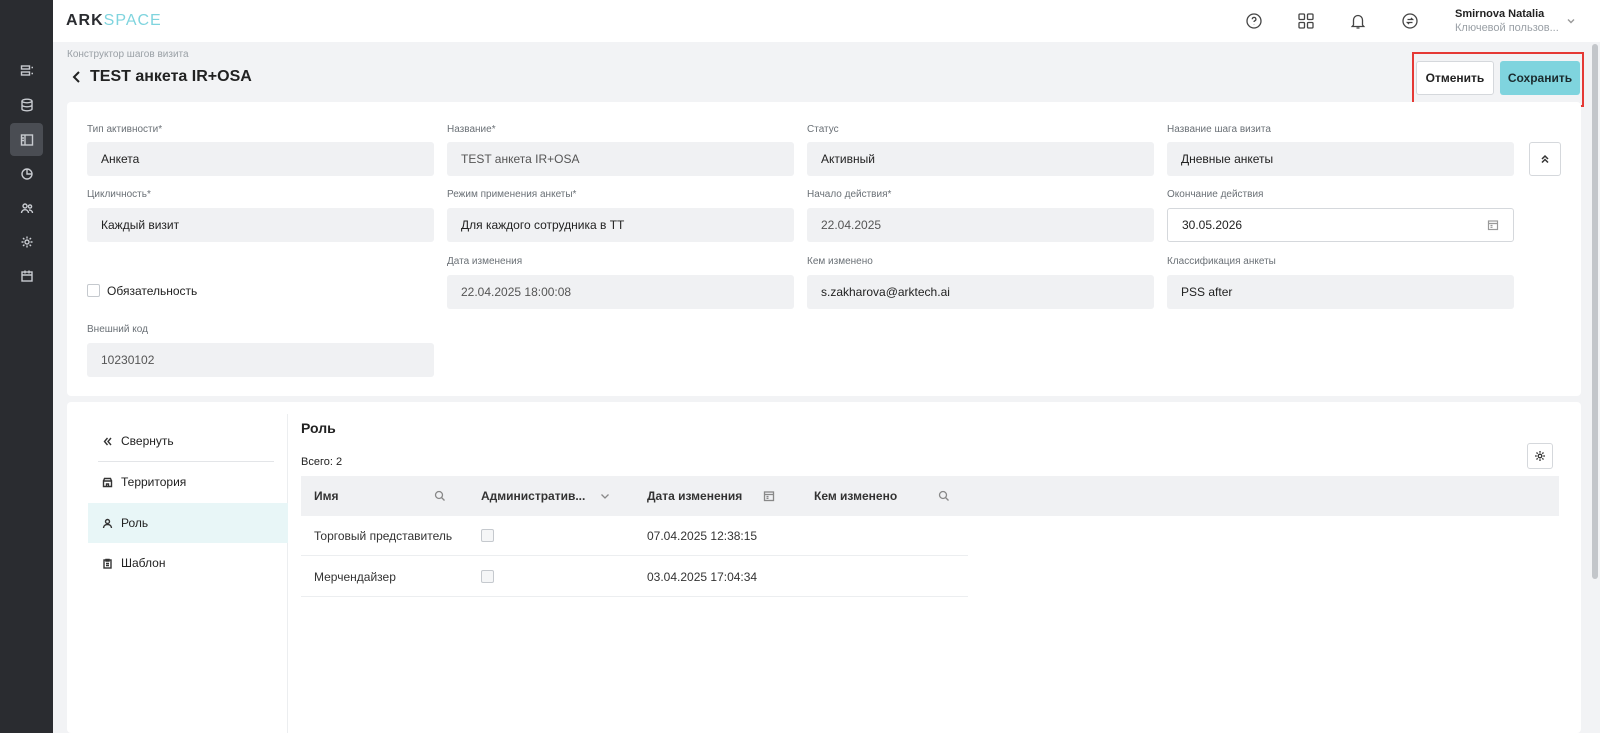 The height and width of the screenshot is (733, 1600). Describe the element at coordinates (119, 194) in the screenshot. I see `cyclicity-label: Цикличность*` at that location.